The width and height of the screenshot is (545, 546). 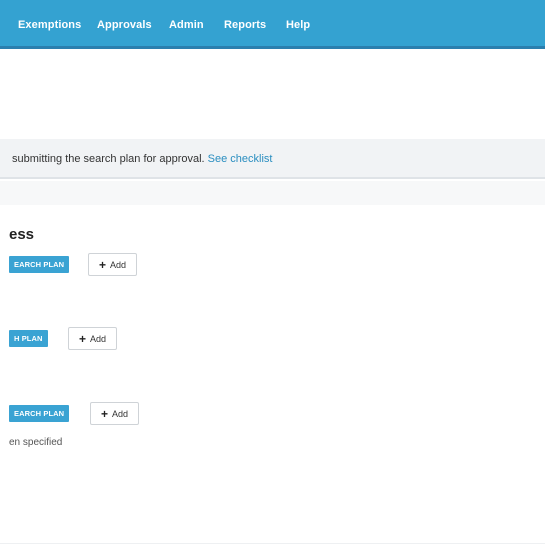 What do you see at coordinates (272, 193) in the screenshot?
I see `notice-divider-band` at bounding box center [272, 193].